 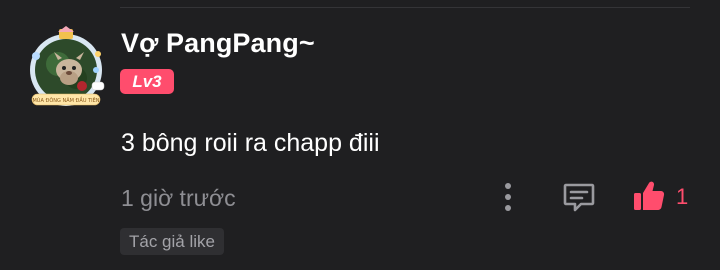 I want to click on comment-text: 3 bông roii ra chapp điii, so click(x=250, y=143).